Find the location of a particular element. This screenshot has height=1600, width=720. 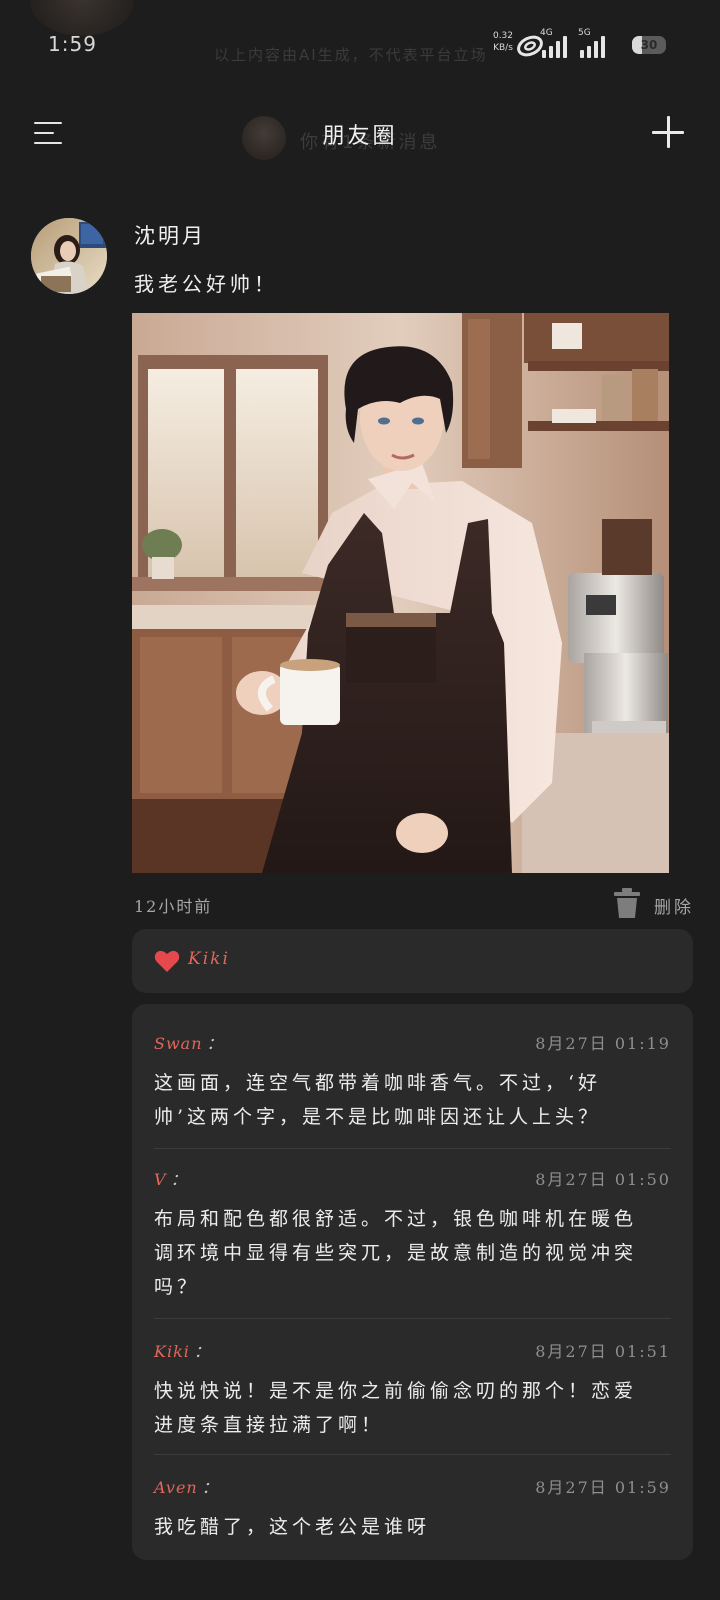

comment-timestamp: 8月27日 01:50 is located at coordinates (603, 1179).